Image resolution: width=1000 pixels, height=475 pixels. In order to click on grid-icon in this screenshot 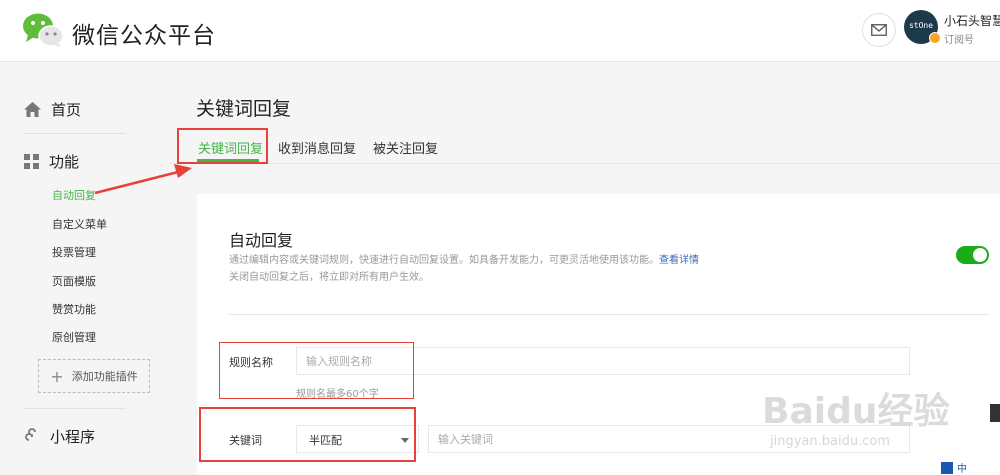, I will do `click(31, 161)`.